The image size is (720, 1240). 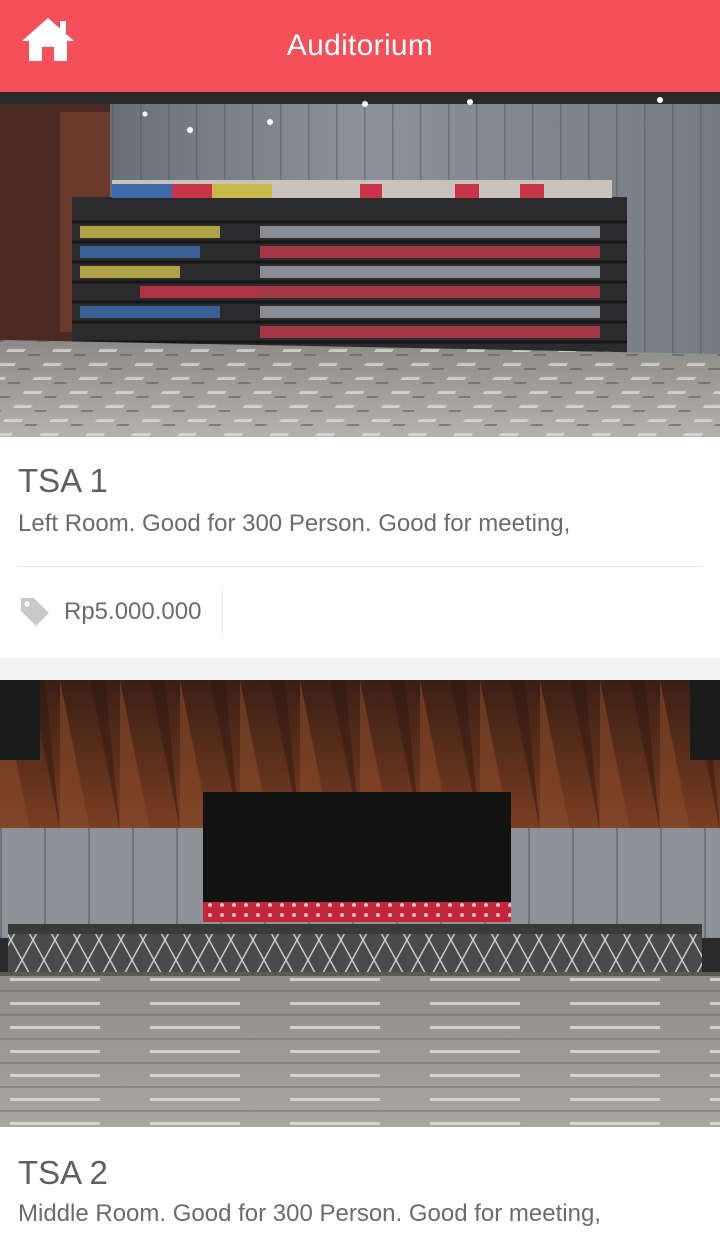 I want to click on home-button, so click(x=48, y=40).